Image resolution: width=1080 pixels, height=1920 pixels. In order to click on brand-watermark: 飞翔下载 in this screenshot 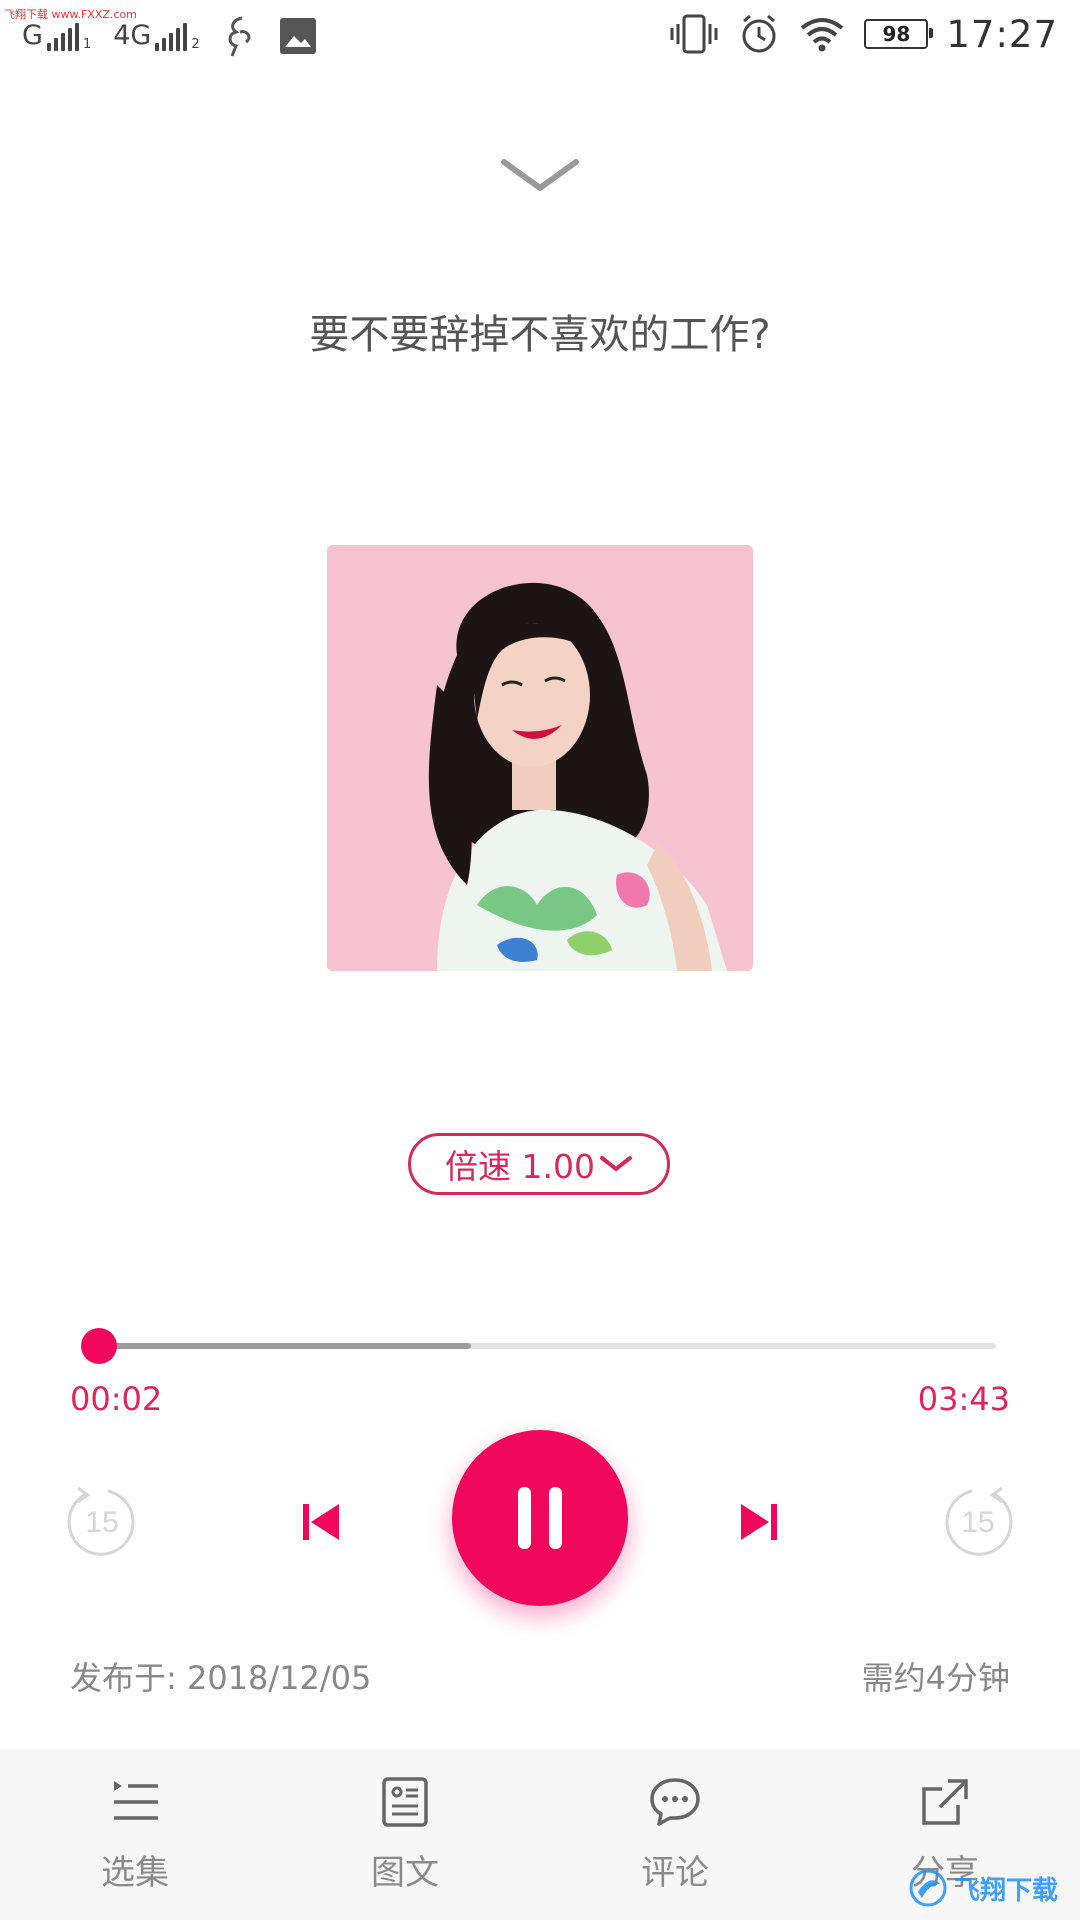, I will do `click(988, 1888)`.